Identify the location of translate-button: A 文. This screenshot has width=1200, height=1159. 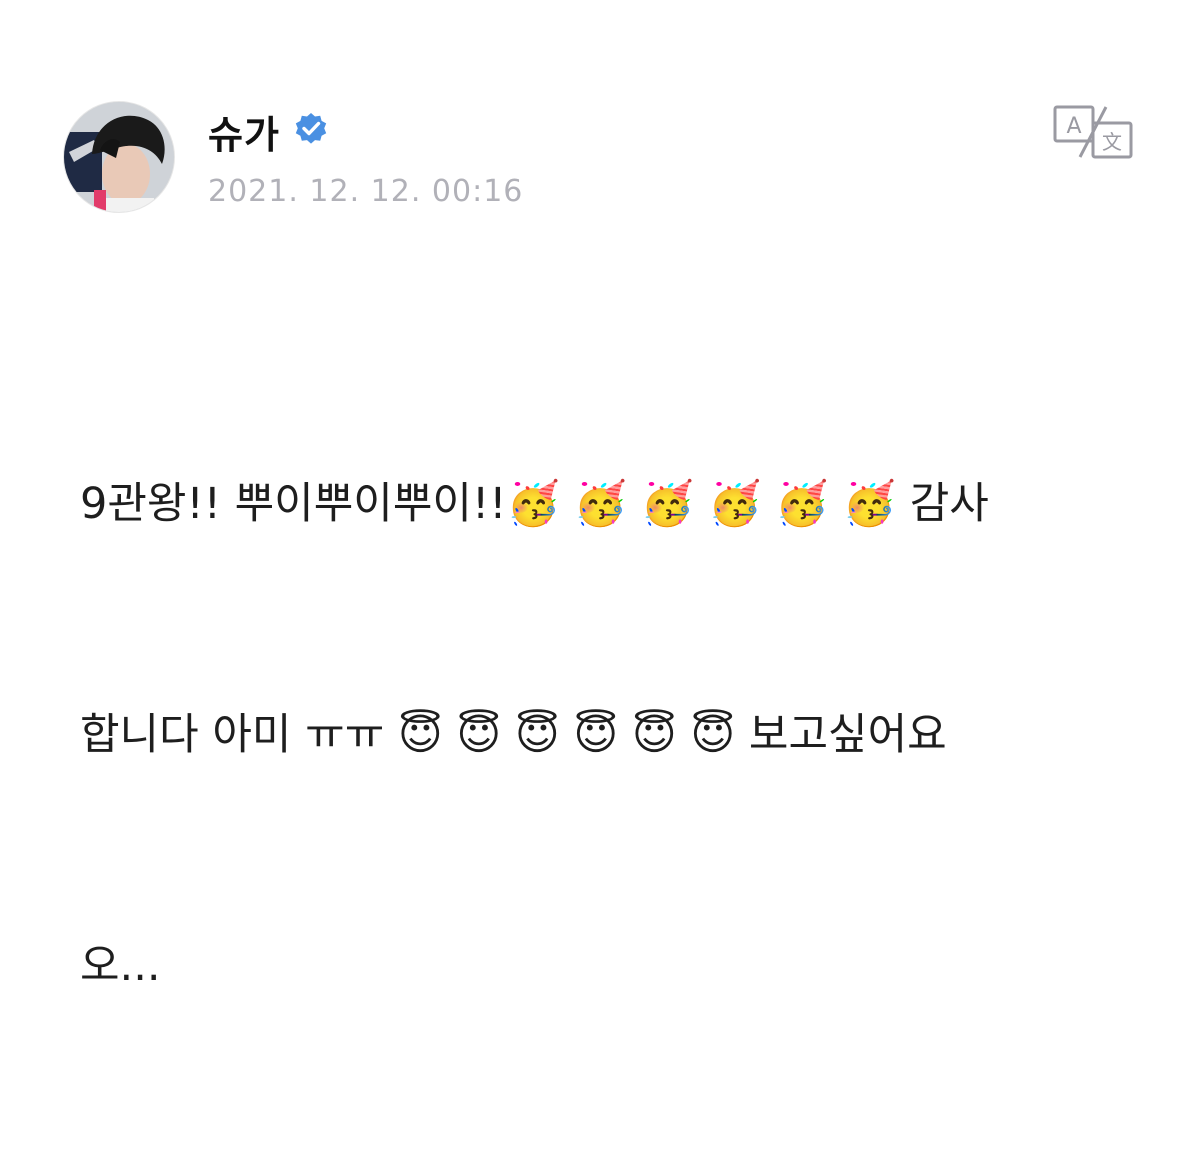
(1093, 132).